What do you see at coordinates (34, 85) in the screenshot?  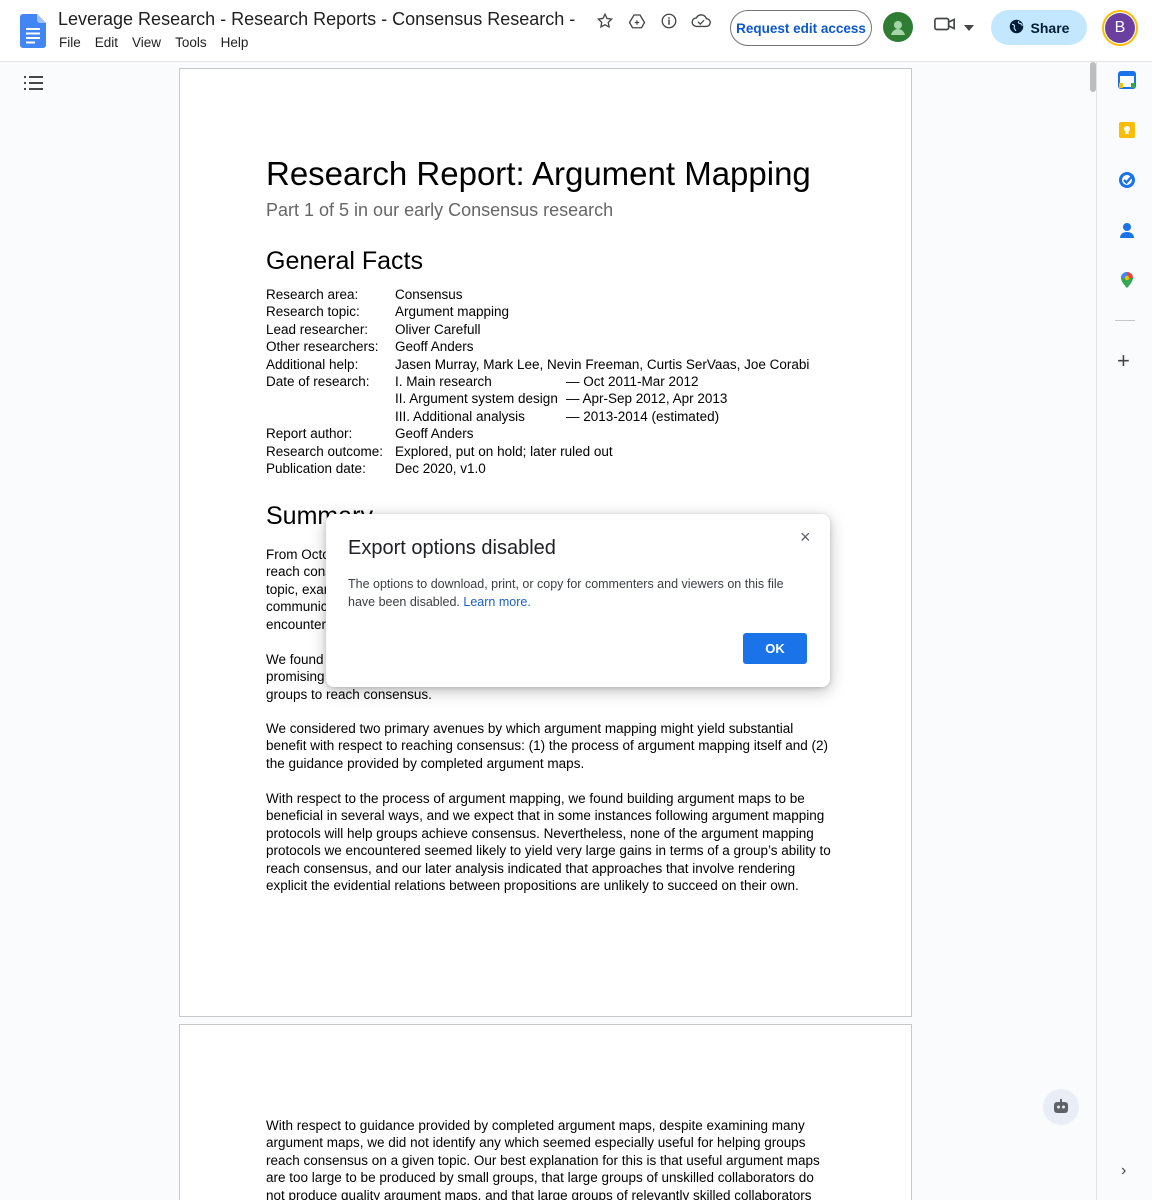 I see `document-outline-icon` at bounding box center [34, 85].